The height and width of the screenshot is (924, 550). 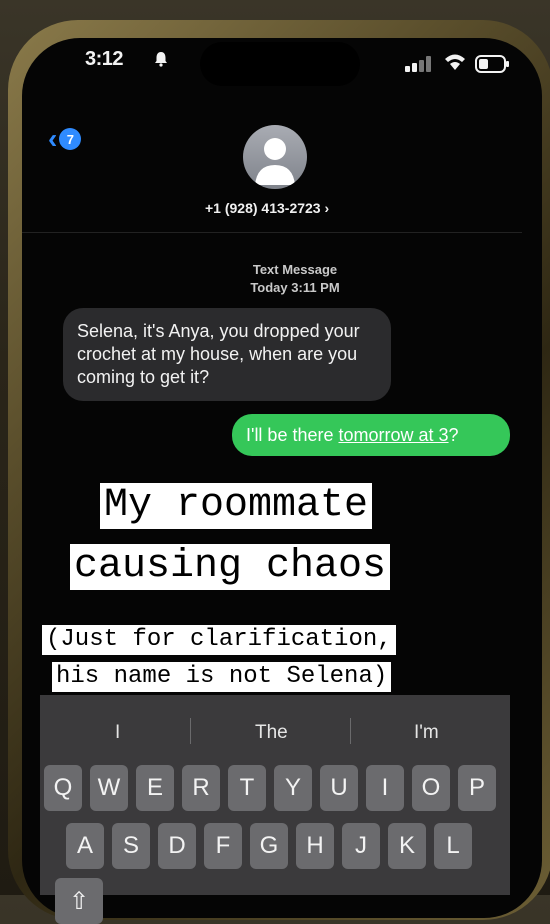 What do you see at coordinates (385, 788) in the screenshot?
I see `key-i: I` at bounding box center [385, 788].